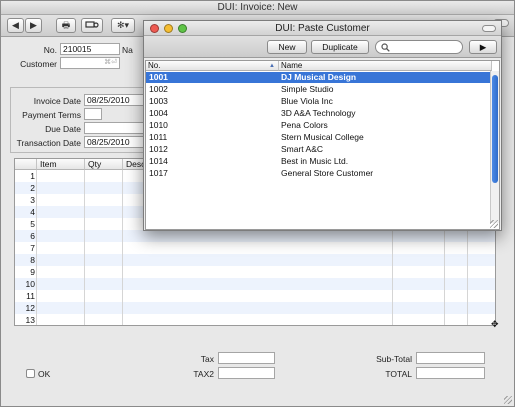 This screenshot has width=515, height=407. I want to click on table-row: 7, so click(255, 248).